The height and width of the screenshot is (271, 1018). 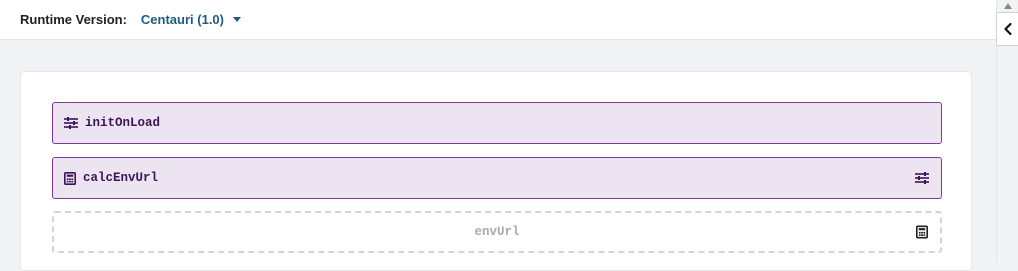 What do you see at coordinates (497, 123) in the screenshot?
I see `block-initonload: initOnLoad` at bounding box center [497, 123].